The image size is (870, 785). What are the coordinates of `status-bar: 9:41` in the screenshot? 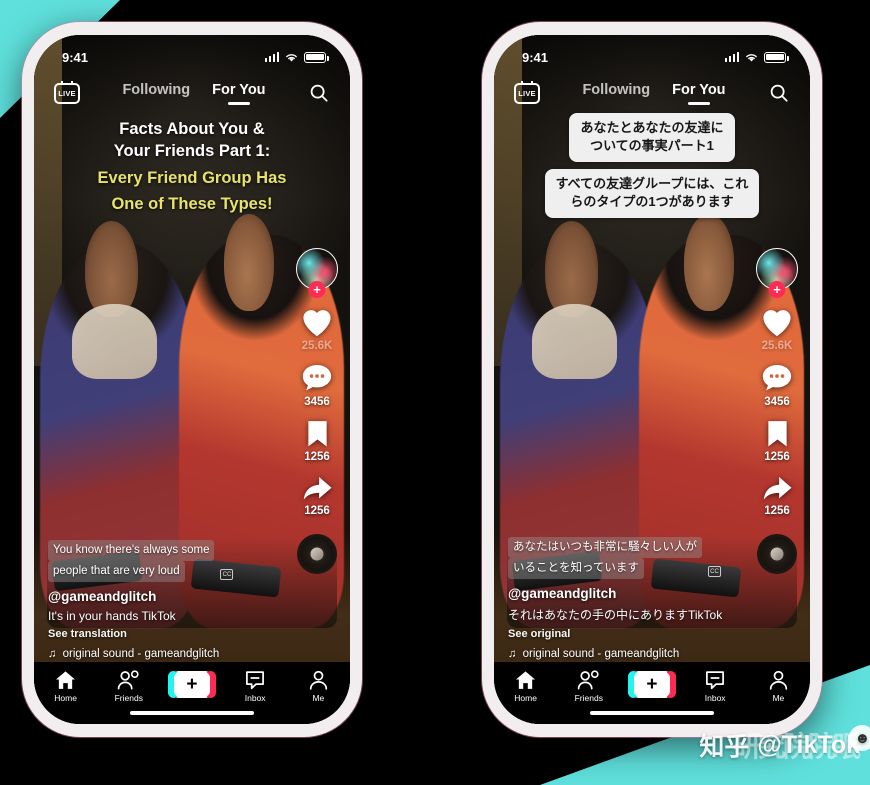 It's located at (192, 53).